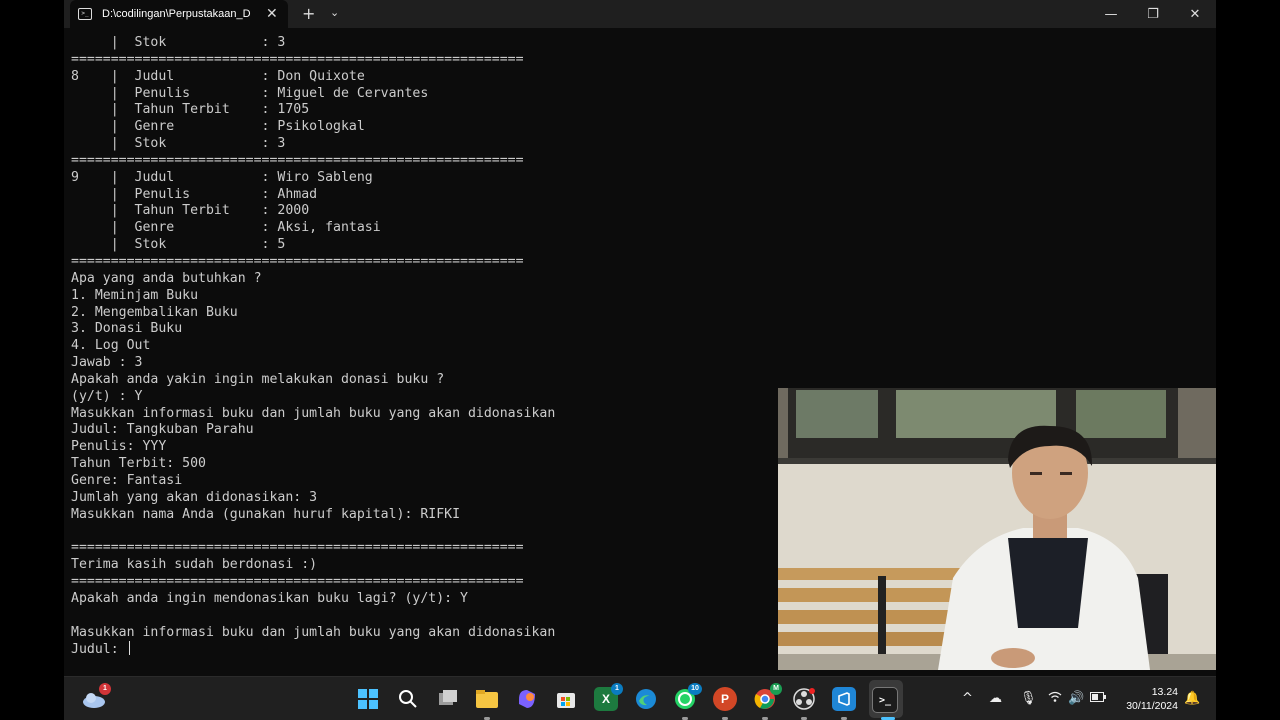 This screenshot has width=1280, height=720. What do you see at coordinates (178, 245) in the screenshot?
I see `terminal-line: | Stok : 5` at bounding box center [178, 245].